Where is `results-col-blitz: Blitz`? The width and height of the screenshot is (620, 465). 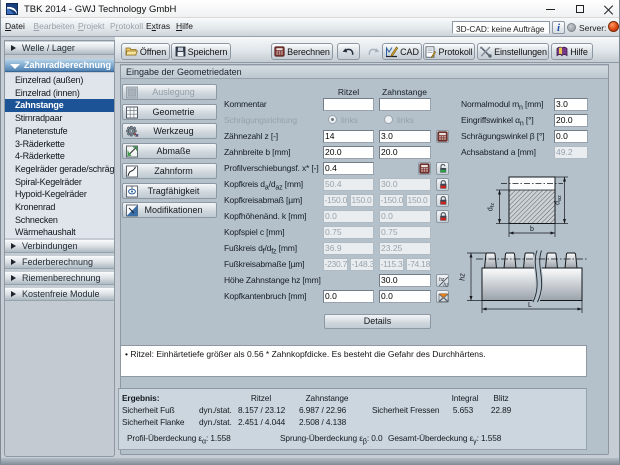 results-col-blitz: Blitz is located at coordinates (501, 398).